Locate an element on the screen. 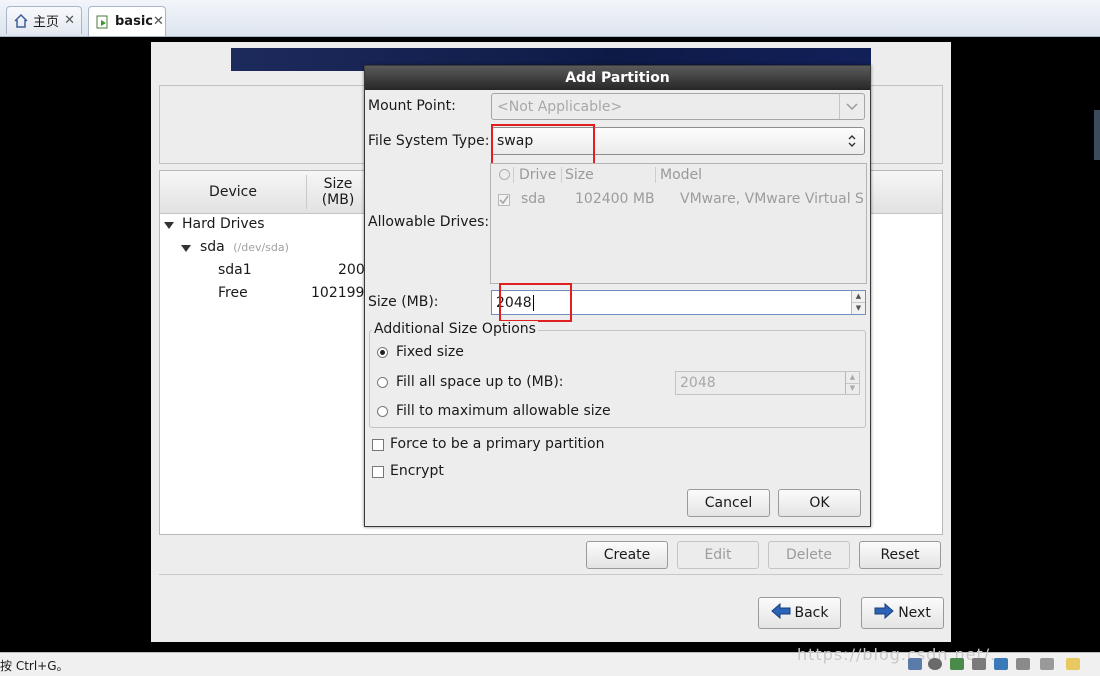  message-icon is located at coordinates (1073, 664).